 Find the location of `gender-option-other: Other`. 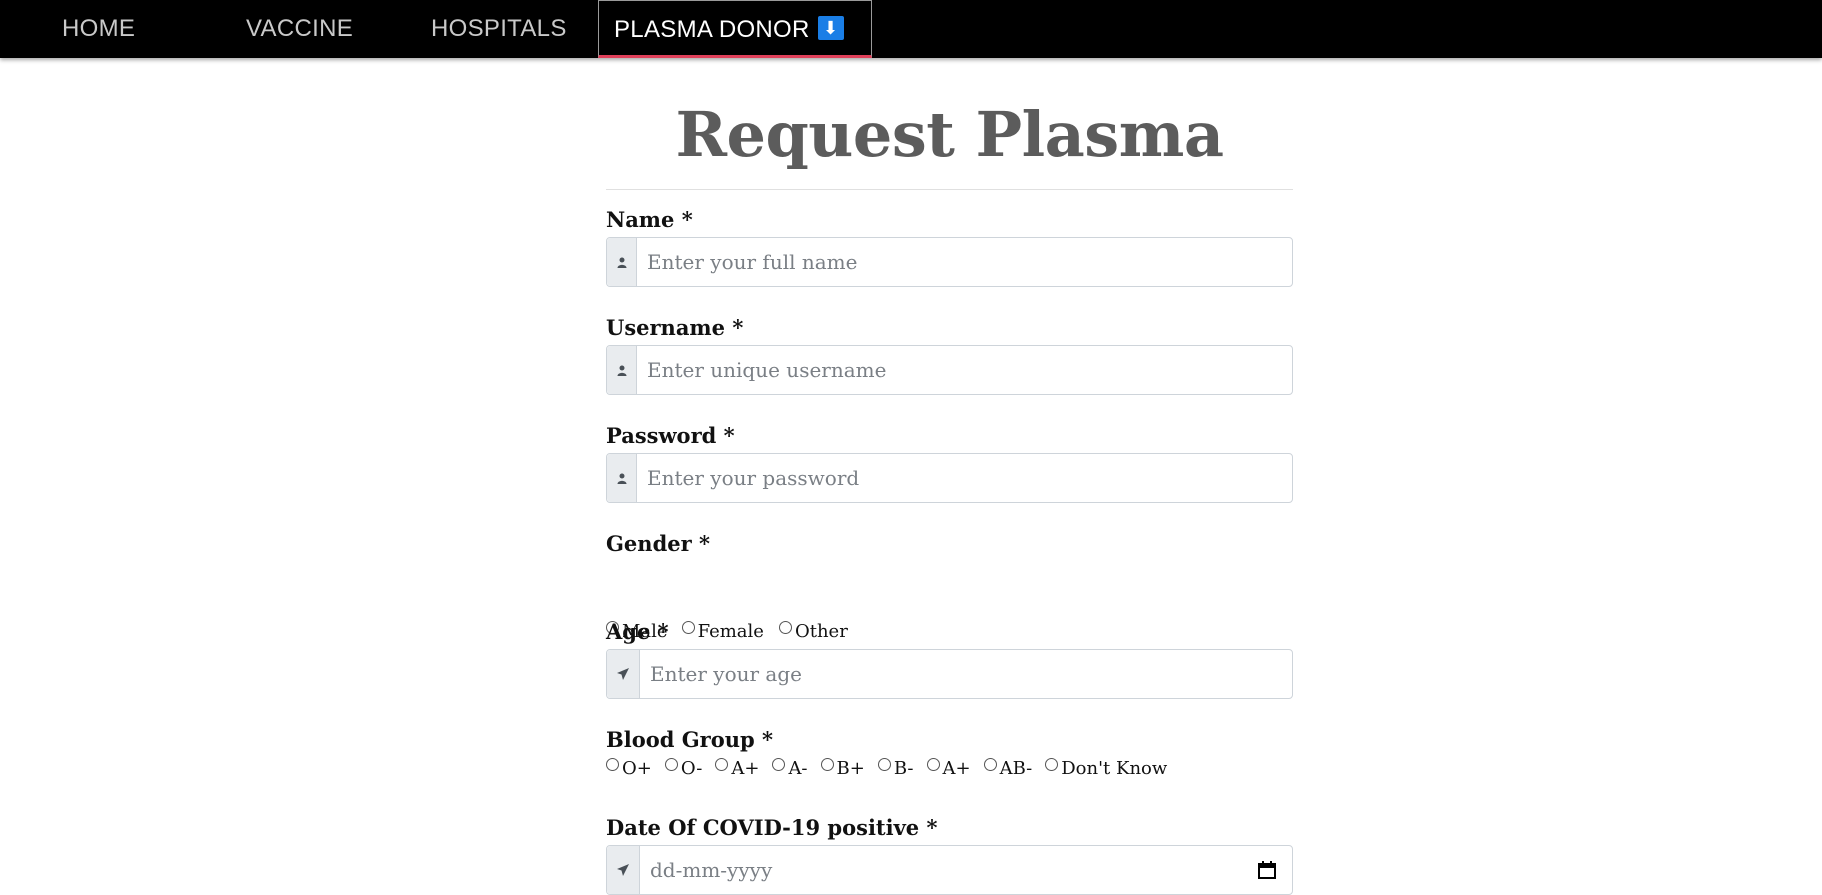

gender-option-other: Other is located at coordinates (813, 631).